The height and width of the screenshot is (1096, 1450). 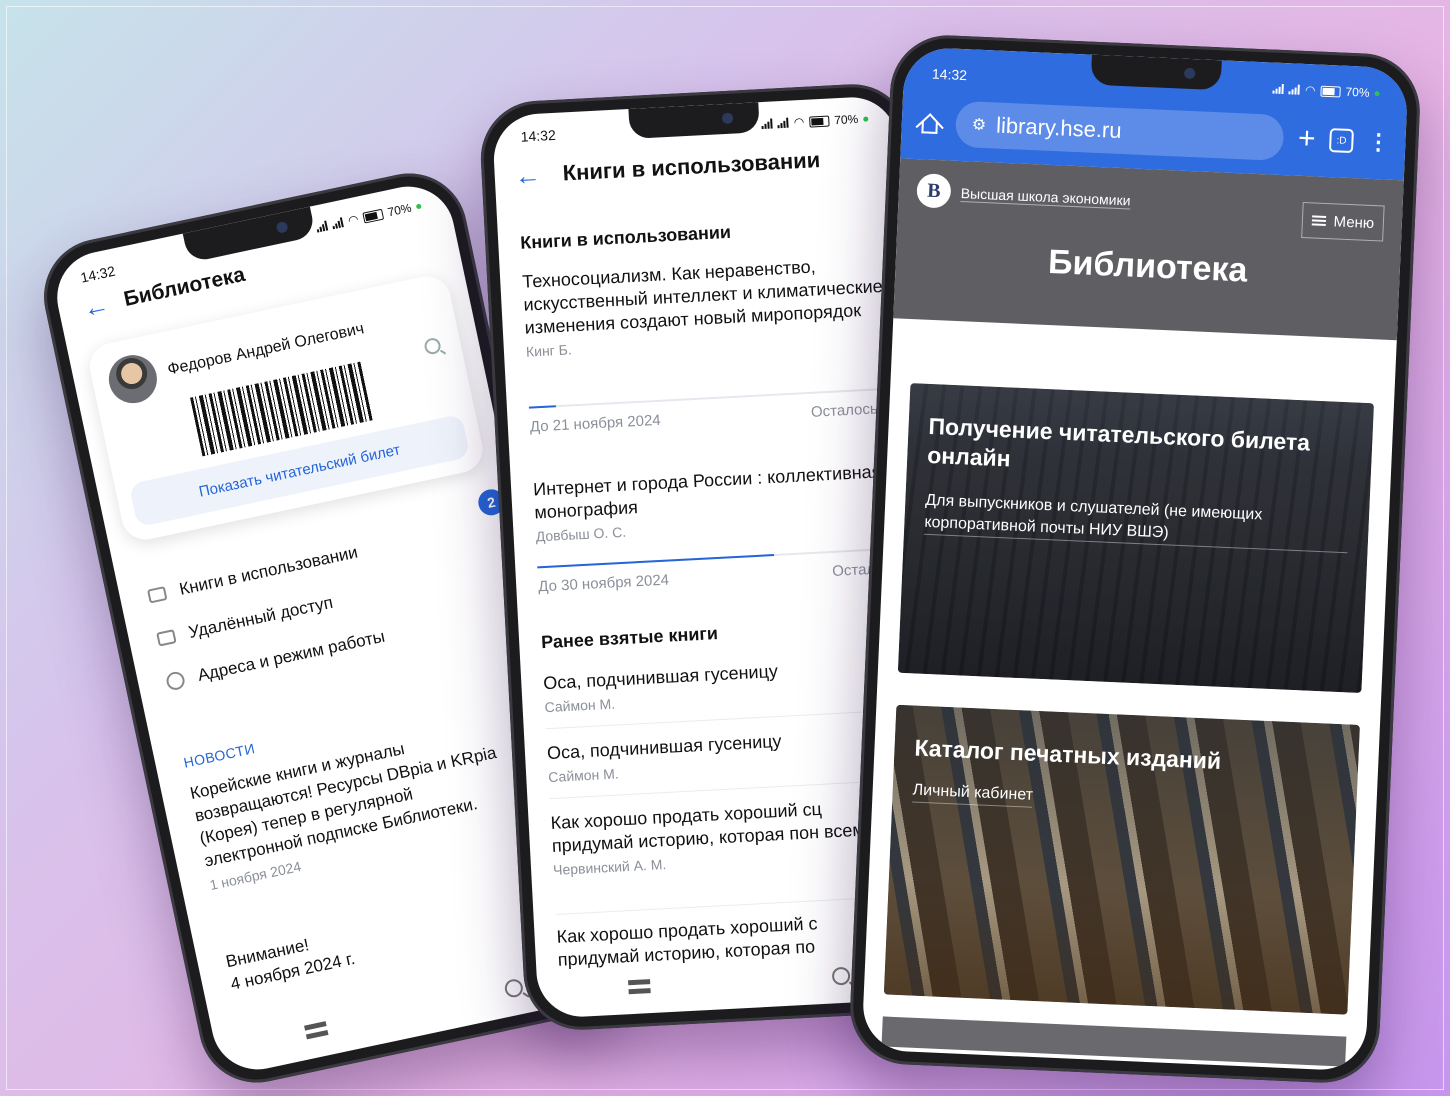 What do you see at coordinates (934, 191) in the screenshot?
I see `hse-logo-icon: B` at bounding box center [934, 191].